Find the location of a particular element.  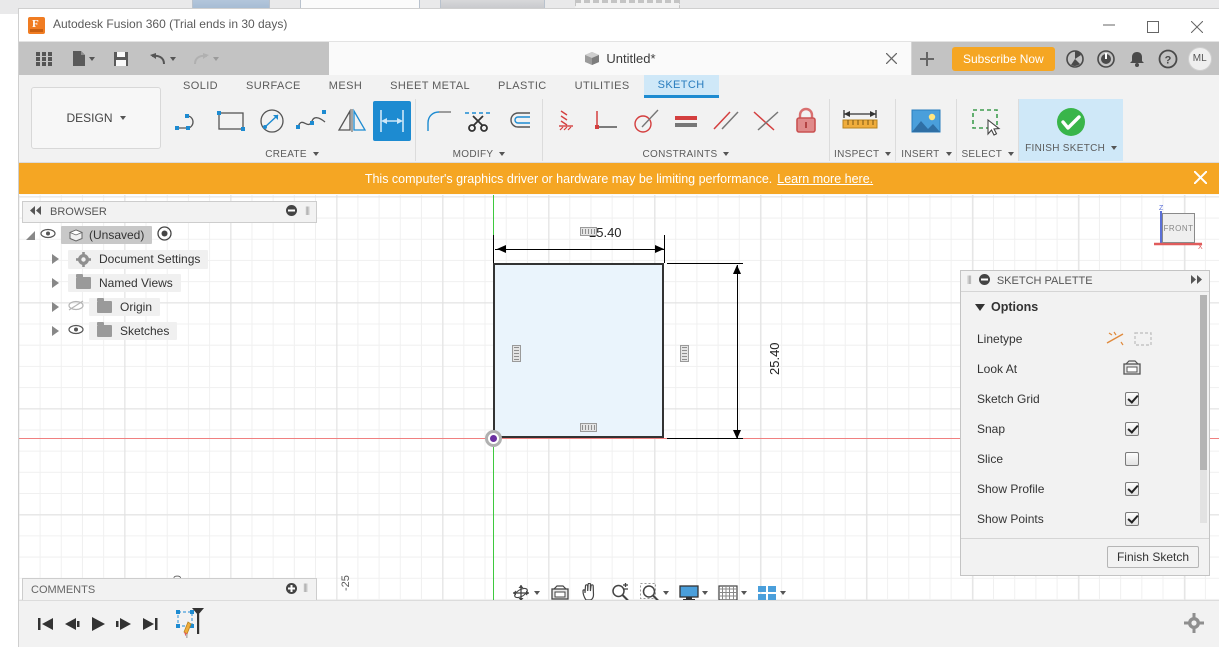

tree-node-sketches: Sketches is located at coordinates (133, 331).